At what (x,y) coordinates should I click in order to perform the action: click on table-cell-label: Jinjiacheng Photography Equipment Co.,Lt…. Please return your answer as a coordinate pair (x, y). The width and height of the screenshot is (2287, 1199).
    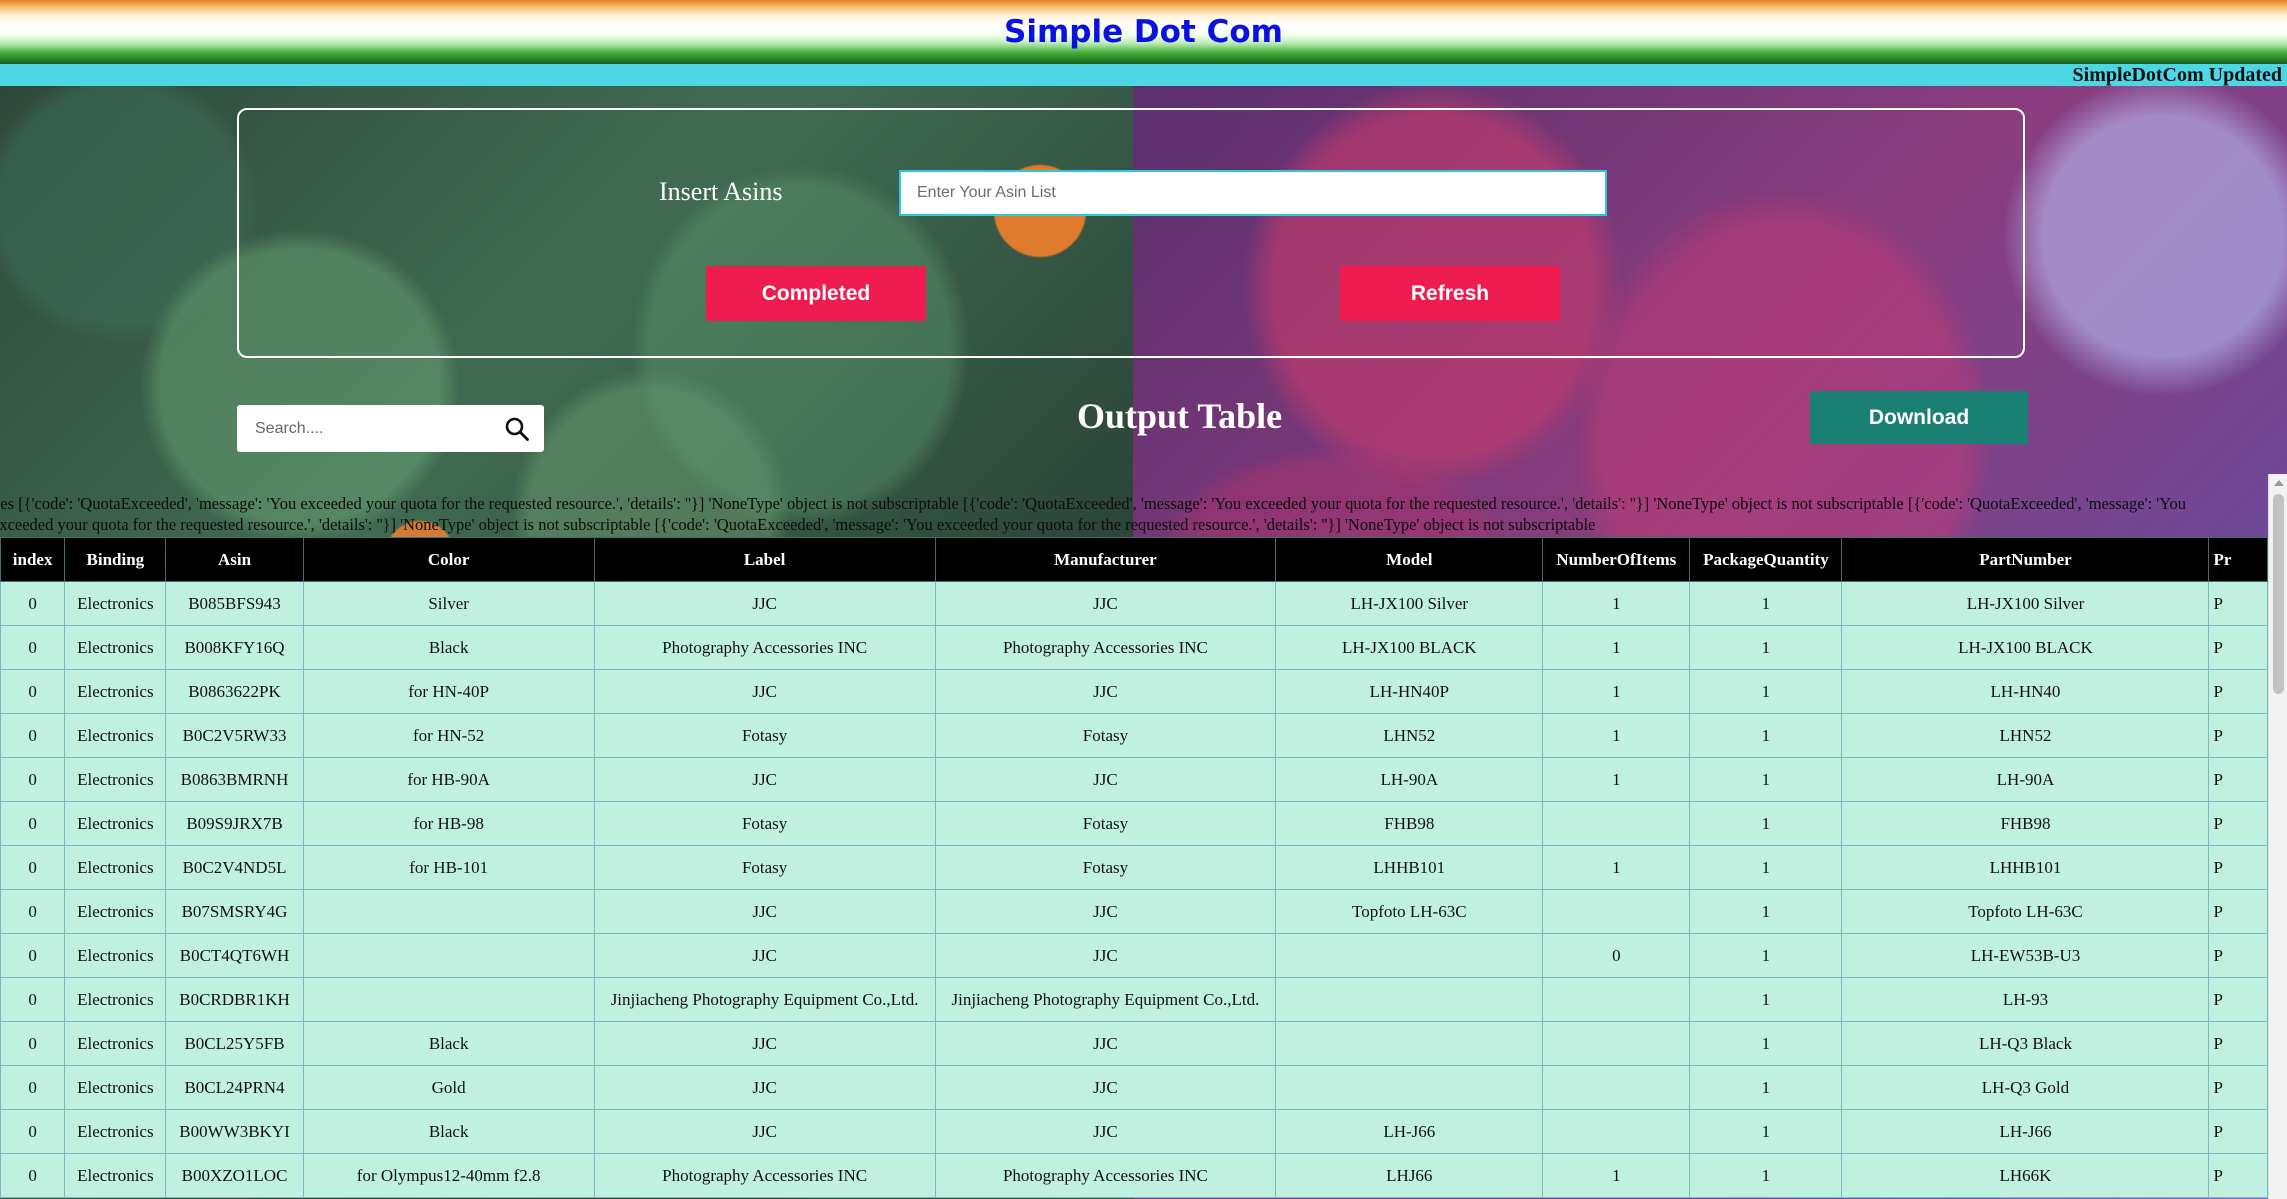
    Looking at the image, I should click on (764, 999).